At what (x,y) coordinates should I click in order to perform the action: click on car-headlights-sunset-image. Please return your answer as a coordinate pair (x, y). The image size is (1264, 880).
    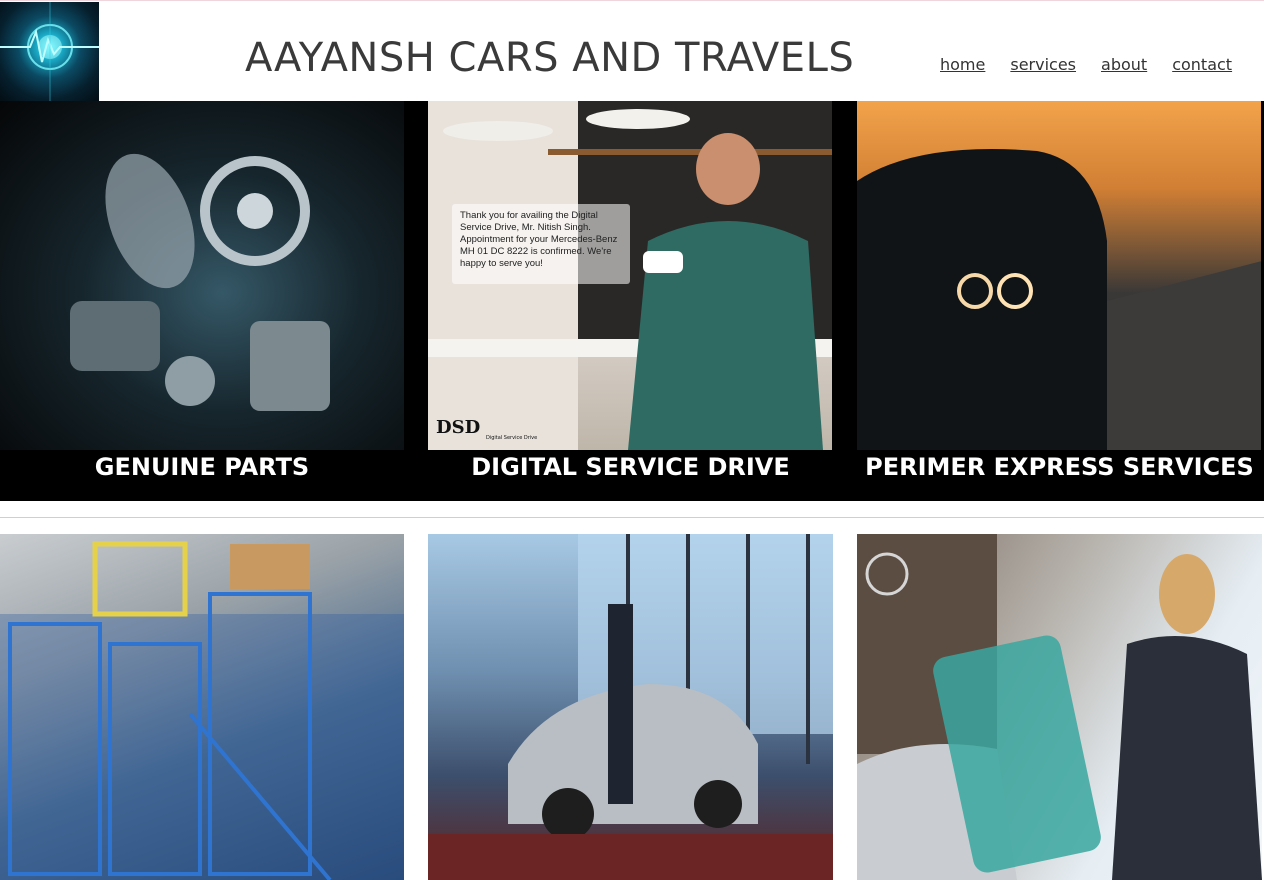
    Looking at the image, I should click on (1059, 275).